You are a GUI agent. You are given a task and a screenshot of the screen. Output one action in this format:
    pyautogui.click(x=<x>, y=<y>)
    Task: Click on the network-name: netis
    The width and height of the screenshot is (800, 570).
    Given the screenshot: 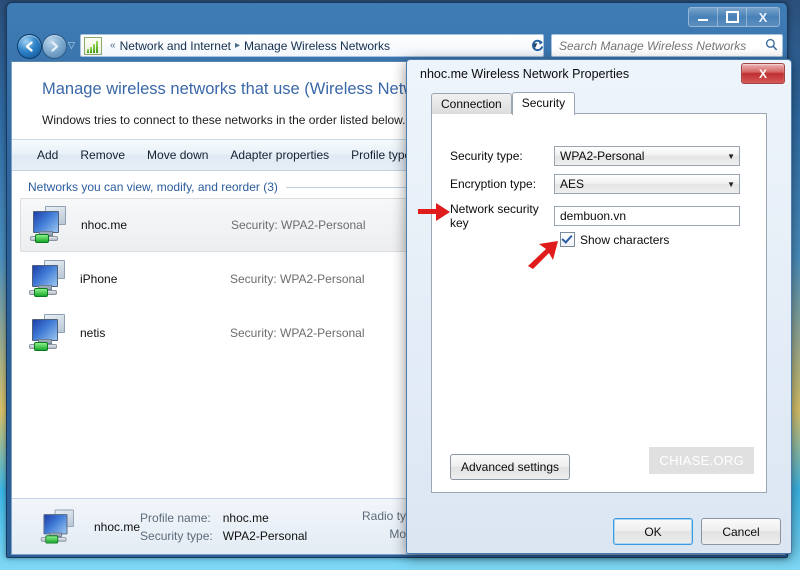 What is the action you would take?
    pyautogui.click(x=93, y=333)
    